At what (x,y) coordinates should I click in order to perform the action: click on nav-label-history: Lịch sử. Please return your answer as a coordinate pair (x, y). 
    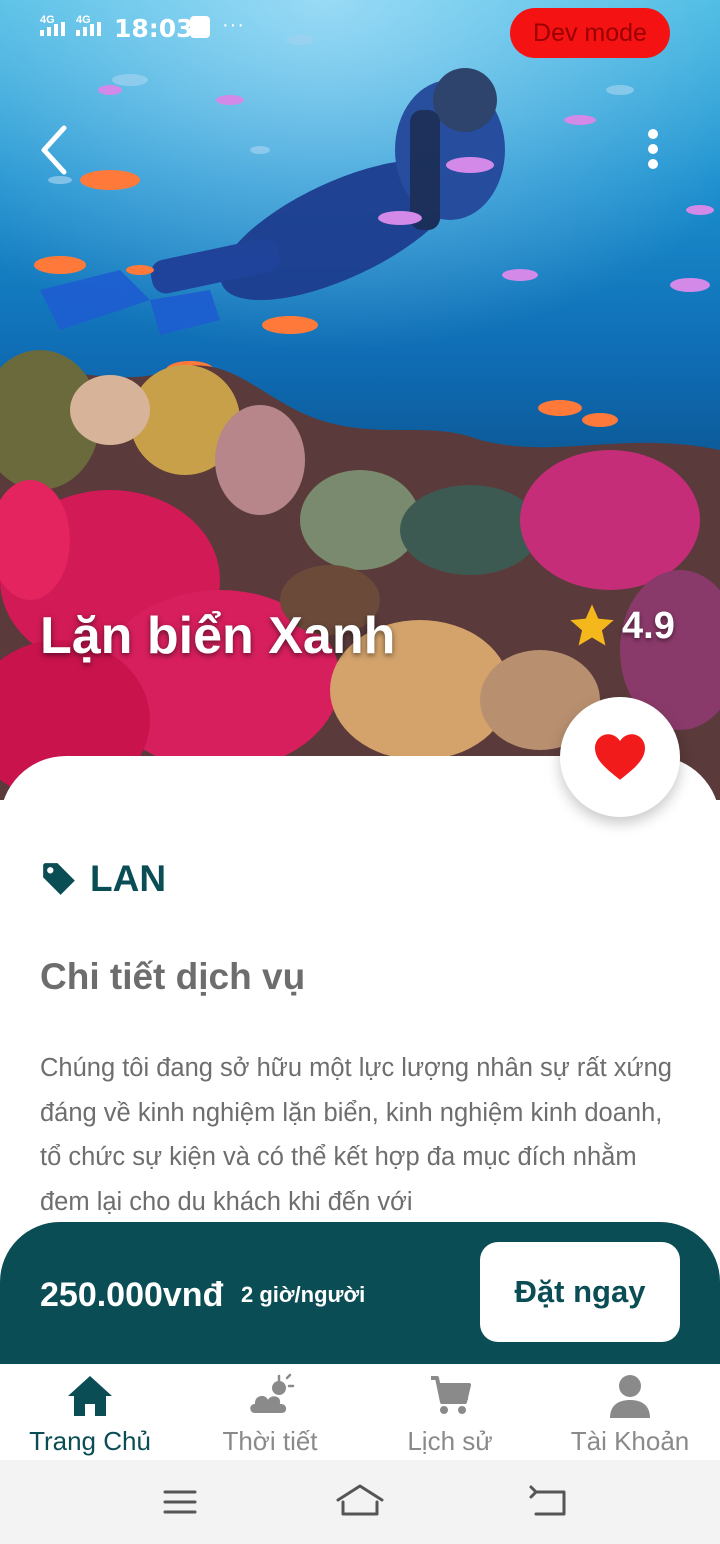
    Looking at the image, I should click on (450, 1441).